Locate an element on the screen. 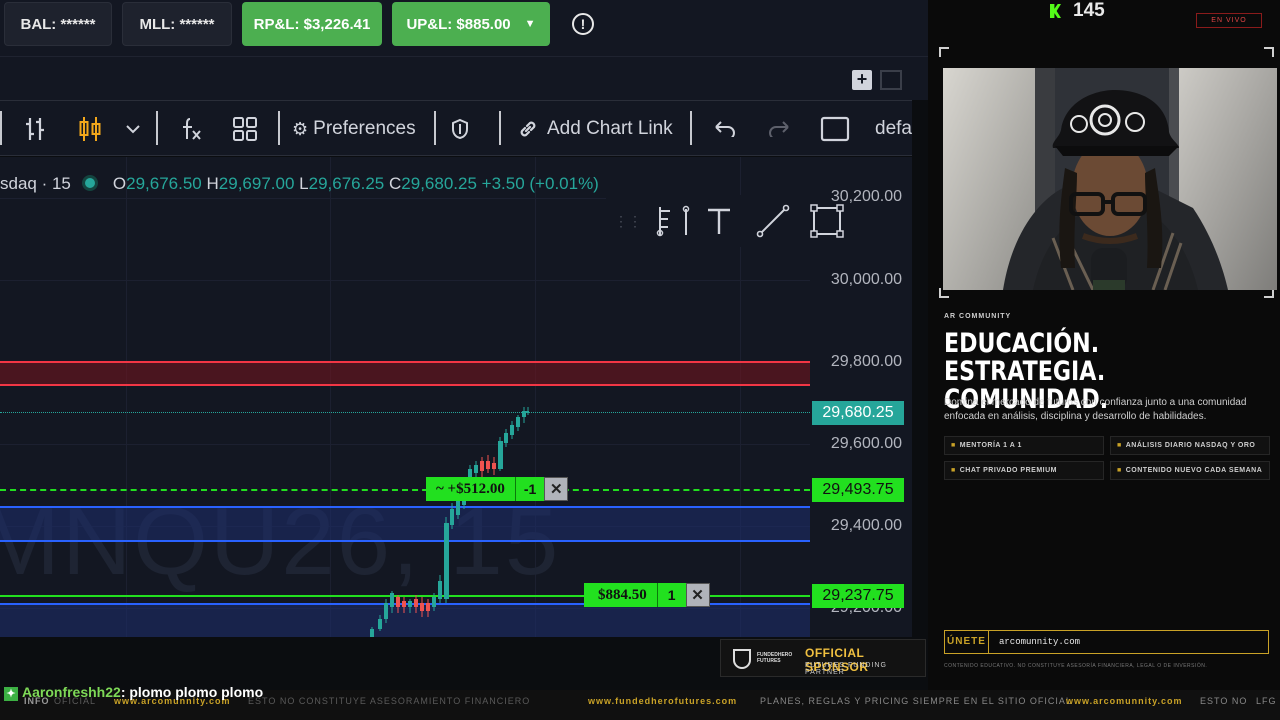 Image resolution: width=1280 pixels, height=720 pixels. chat-badge-icon: ✦ is located at coordinates (11, 694).